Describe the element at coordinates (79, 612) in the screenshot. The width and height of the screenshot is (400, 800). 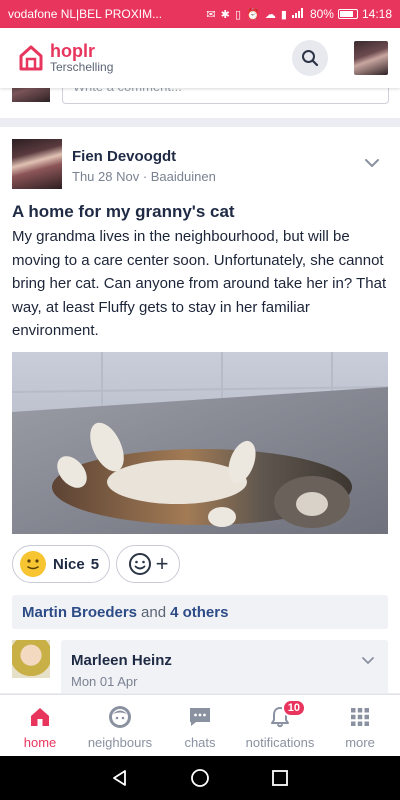
I see `first-reactor: Martin Broeders` at that location.